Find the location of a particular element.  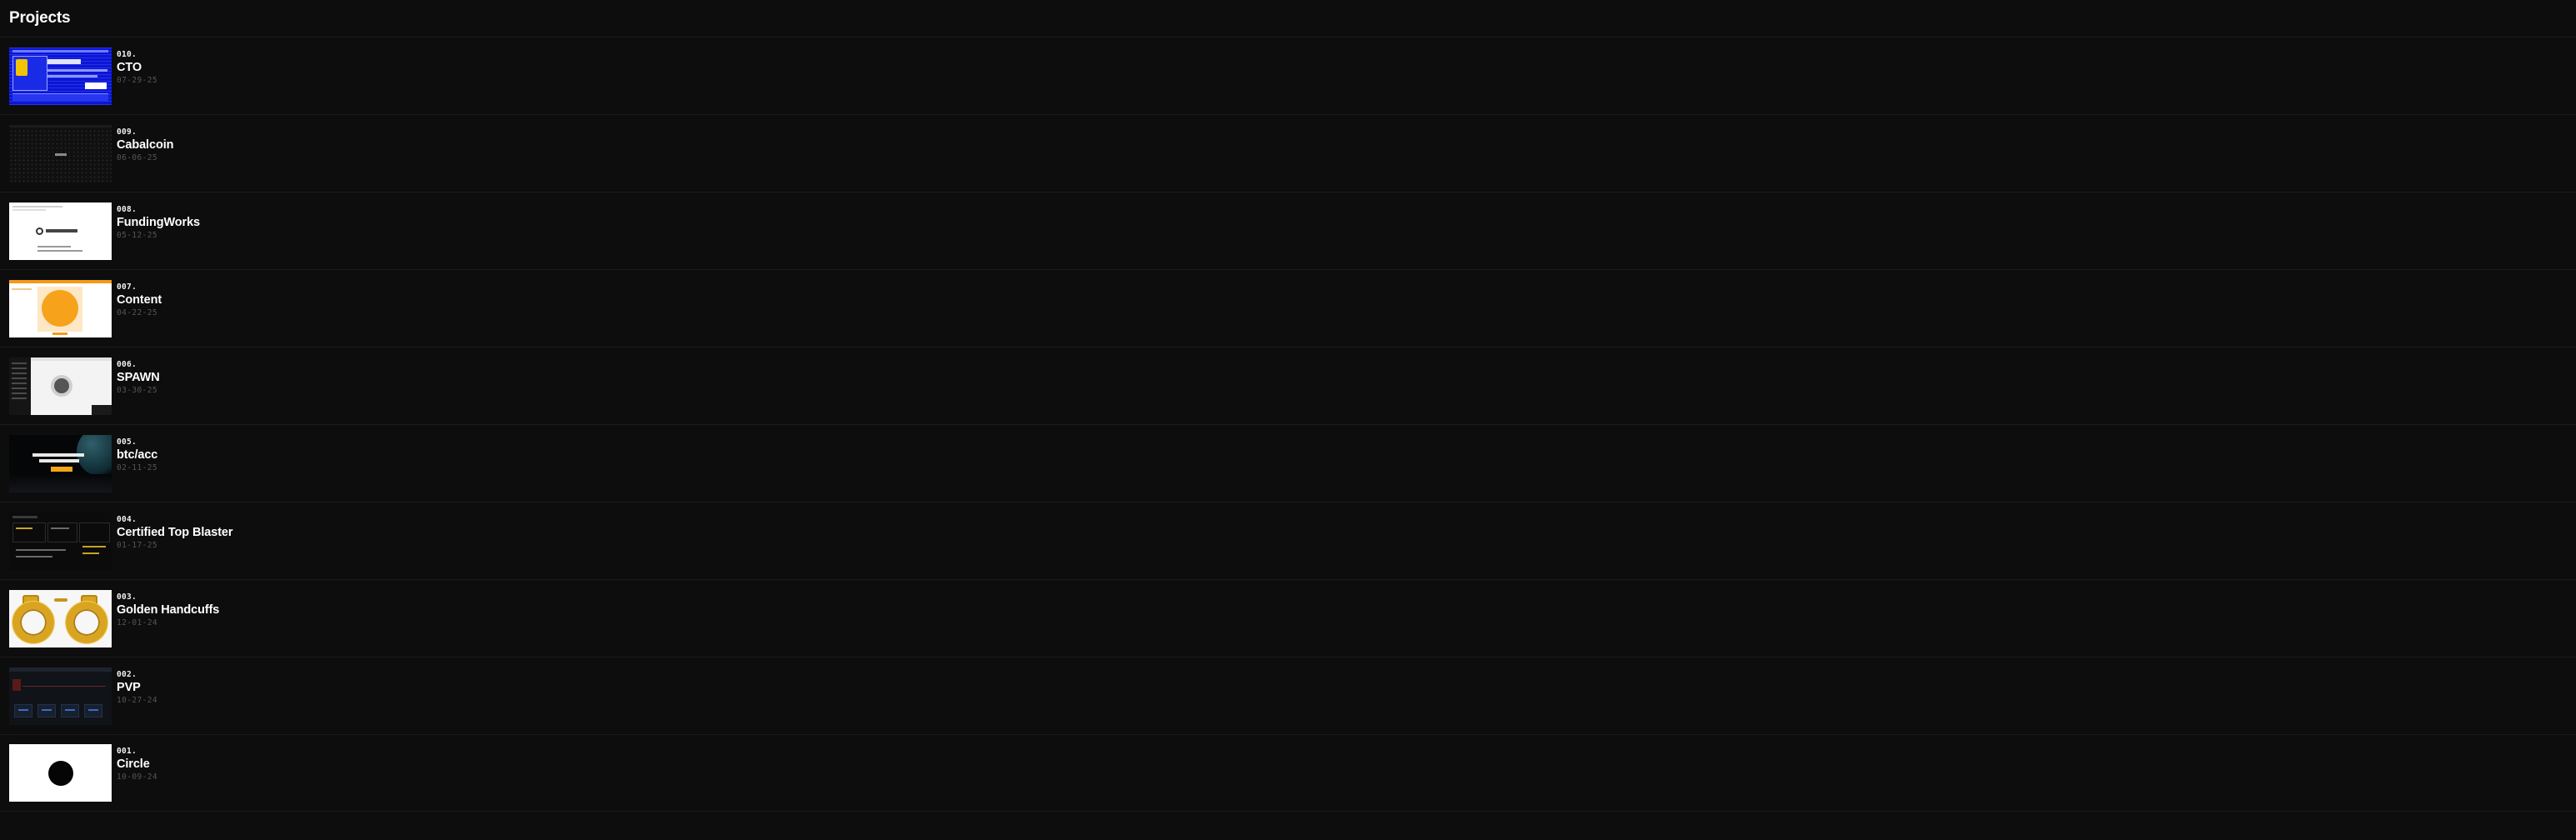

project-row-spawn: 006. SPAWN 03-30-25 is located at coordinates (1288, 385).